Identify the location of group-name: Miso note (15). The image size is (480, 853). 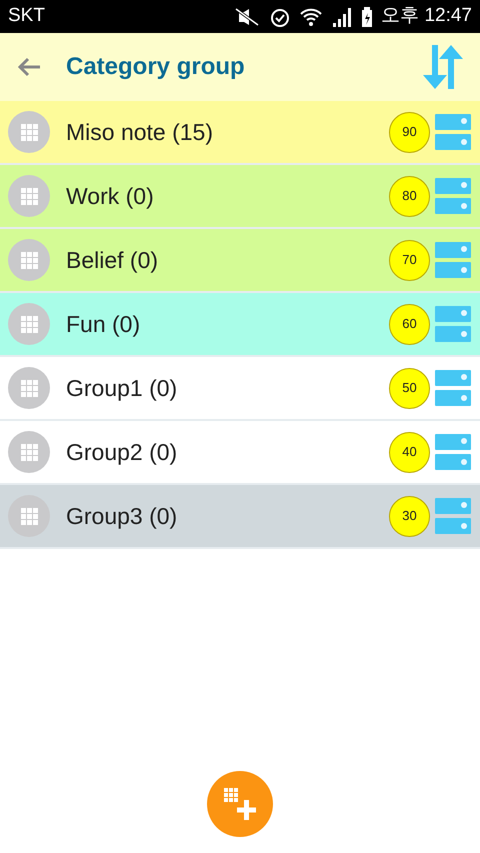
(140, 132).